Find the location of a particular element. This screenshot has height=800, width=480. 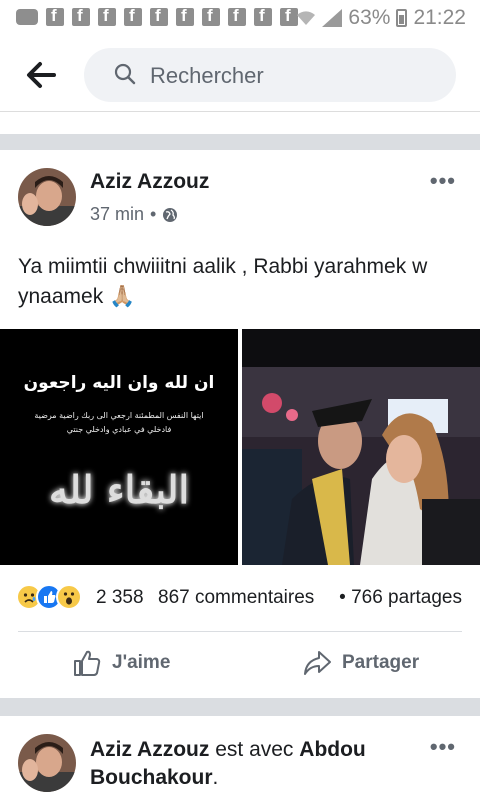

photo-caption-line: البقاء لله is located at coordinates (119, 489).